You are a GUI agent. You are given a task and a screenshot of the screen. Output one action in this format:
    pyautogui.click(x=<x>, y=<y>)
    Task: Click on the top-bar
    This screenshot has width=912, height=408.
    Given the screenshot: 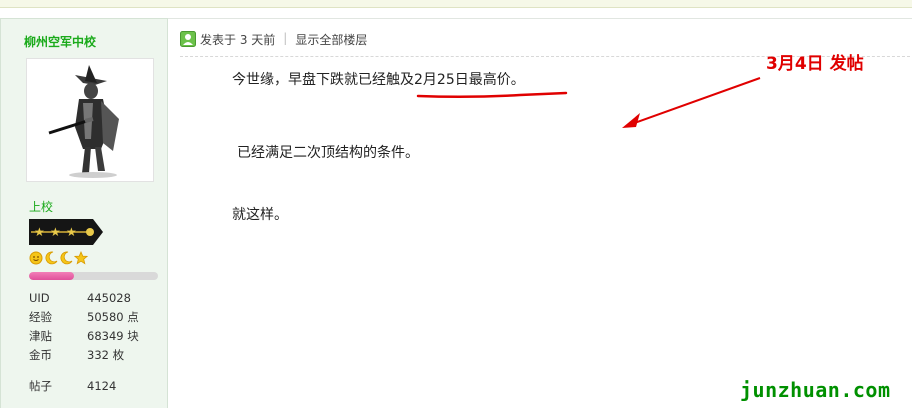 What is the action you would take?
    pyautogui.click(x=456, y=4)
    